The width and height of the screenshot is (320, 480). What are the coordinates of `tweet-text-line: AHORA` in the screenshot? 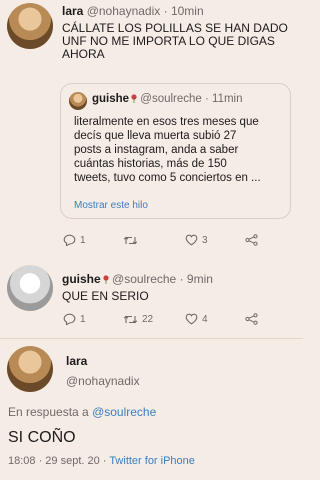 It's located at (83, 54).